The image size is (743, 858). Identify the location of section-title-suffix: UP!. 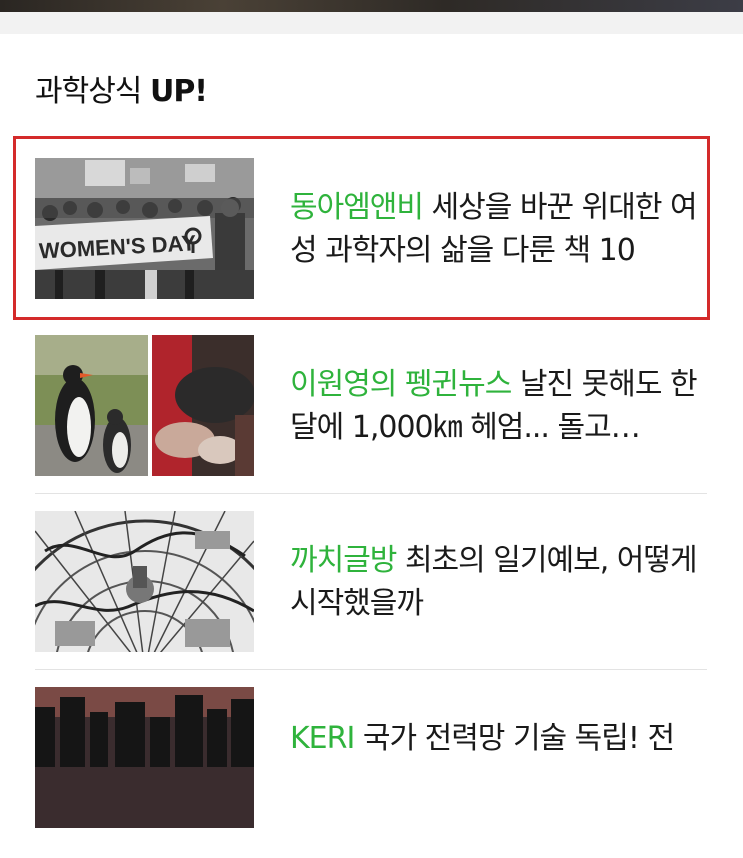
(178, 91).